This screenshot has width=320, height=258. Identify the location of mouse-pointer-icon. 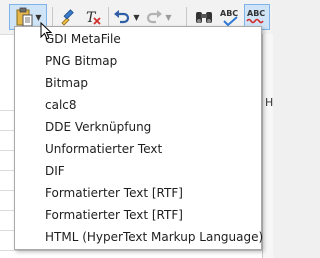
(46, 31).